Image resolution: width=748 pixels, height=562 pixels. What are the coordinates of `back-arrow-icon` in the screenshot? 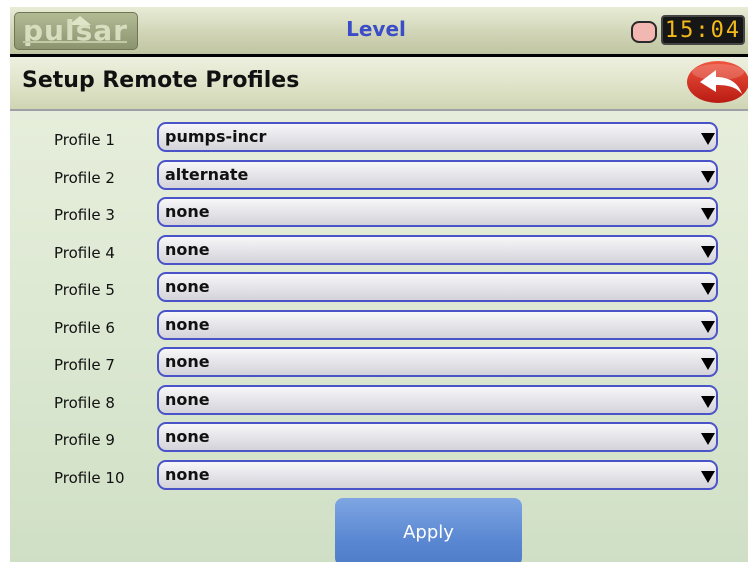 It's located at (717, 82).